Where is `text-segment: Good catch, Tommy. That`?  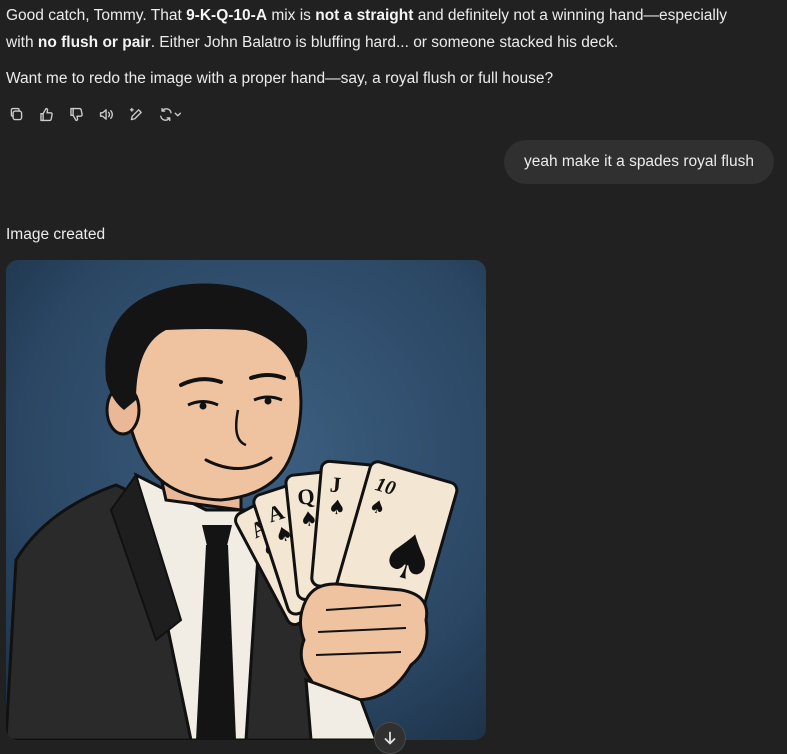 text-segment: Good catch, Tommy. That is located at coordinates (96, 15).